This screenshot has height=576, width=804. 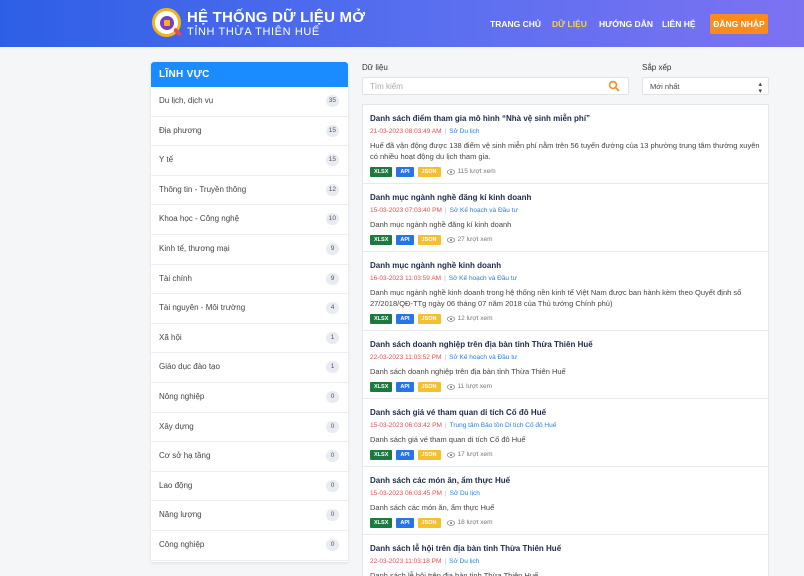 I want to click on dataset-description: Danh mục ngành nghề đăng kí kinh doanh, so click(x=441, y=224).